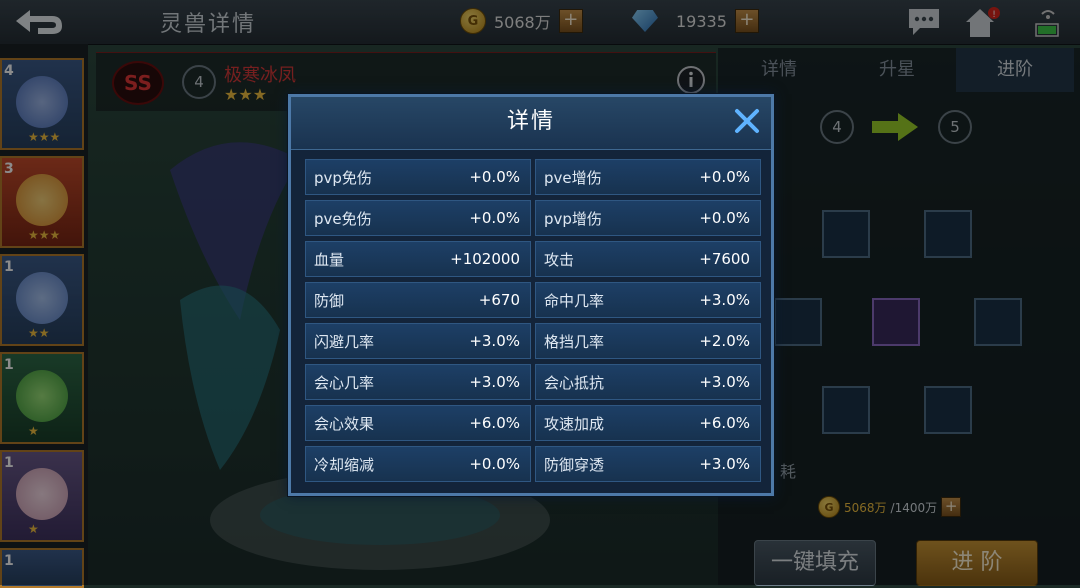 The width and height of the screenshot is (1080, 588). I want to click on stat-cell: 血量 +102000, so click(418, 259).